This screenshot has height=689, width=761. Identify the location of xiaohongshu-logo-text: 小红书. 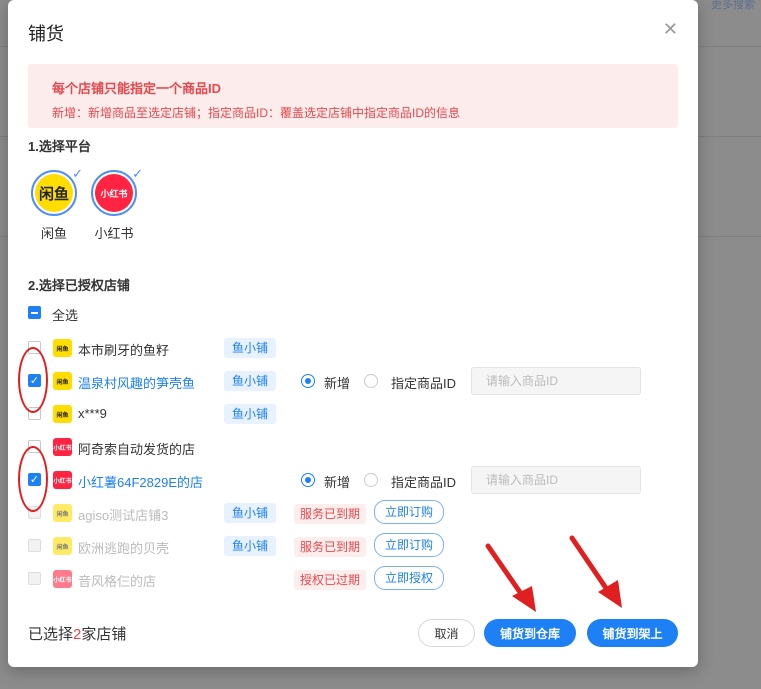
(114, 193).